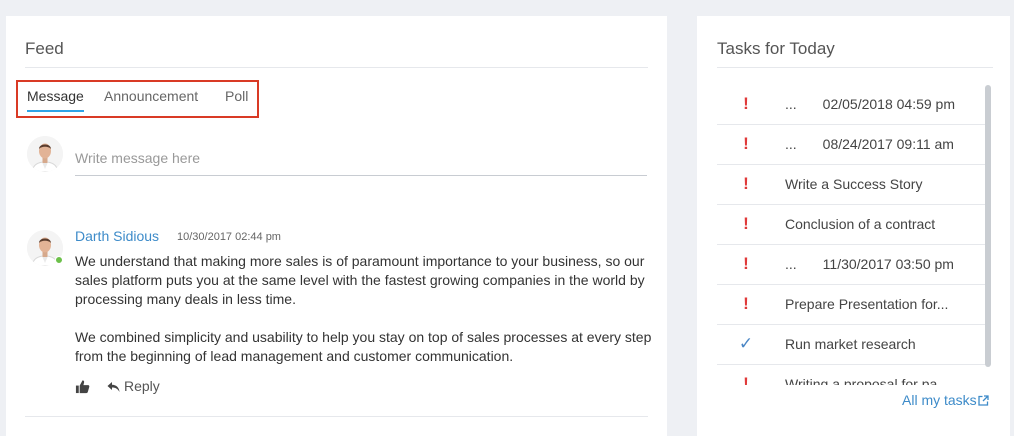  I want to click on tasks-title: Tasks for Today, so click(776, 48).